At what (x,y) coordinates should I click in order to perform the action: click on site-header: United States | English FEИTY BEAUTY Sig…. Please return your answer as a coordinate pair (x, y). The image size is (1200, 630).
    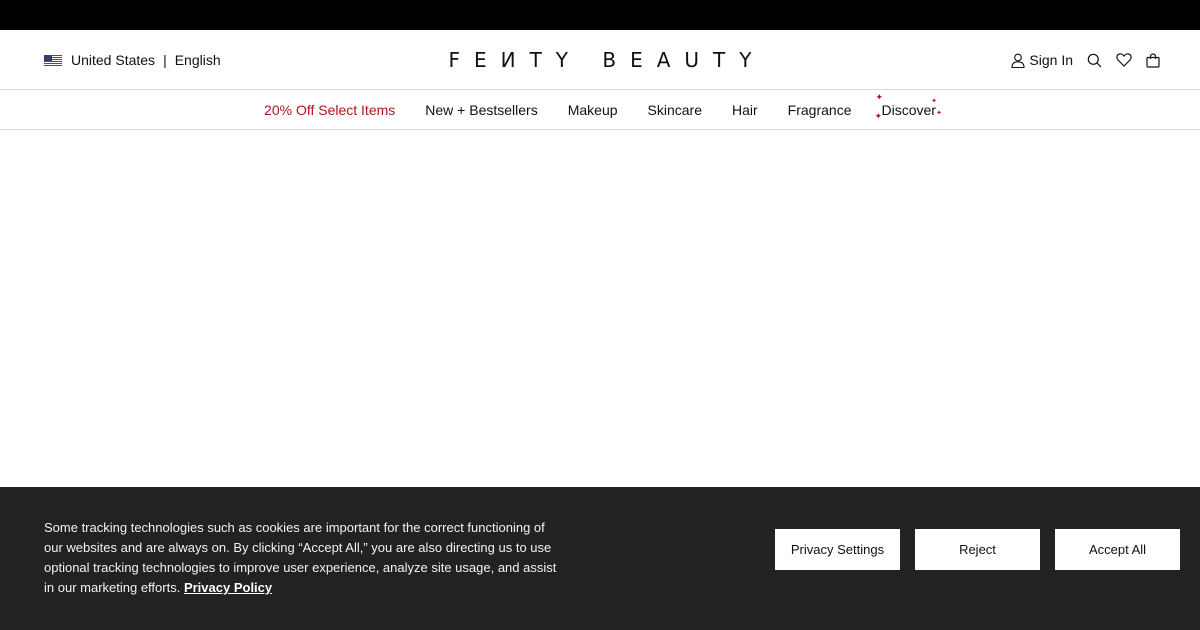
    Looking at the image, I should click on (600, 60).